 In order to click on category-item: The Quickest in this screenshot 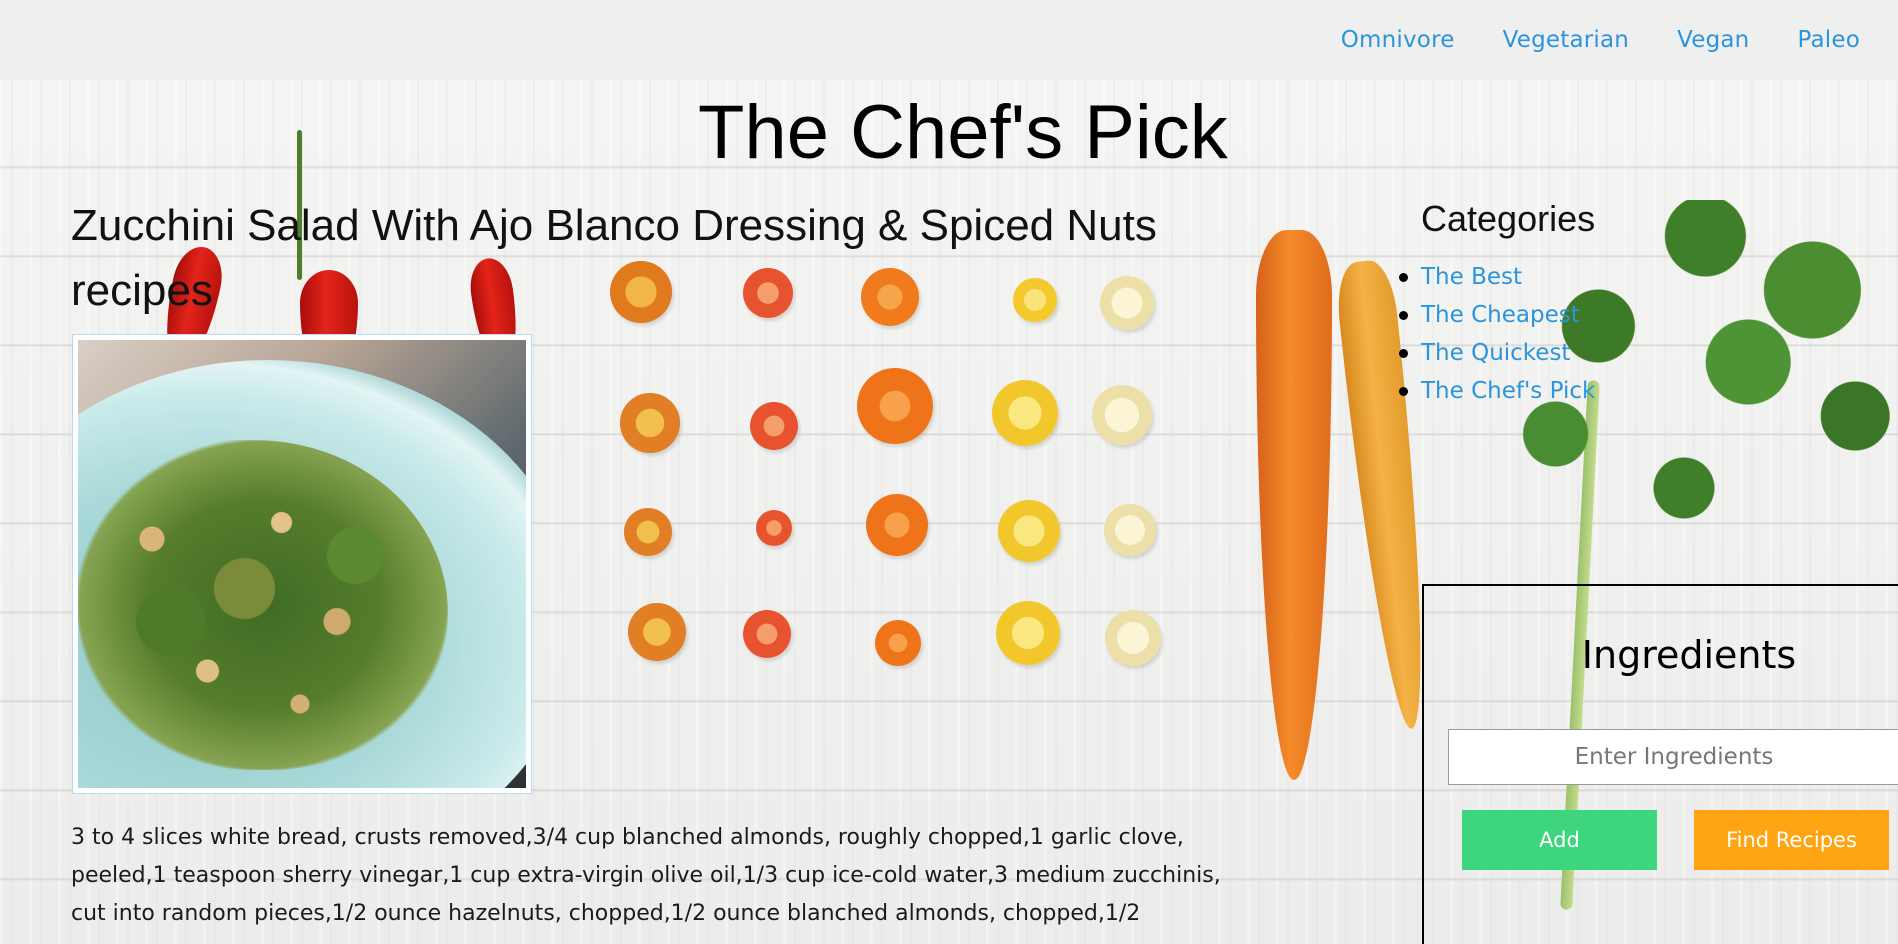, I will do `click(1496, 353)`.